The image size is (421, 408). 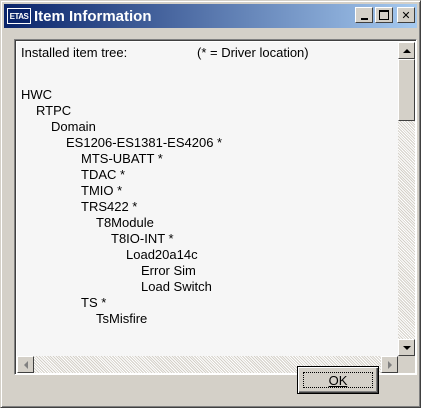 I want to click on window-title: Item Information, so click(x=93, y=16).